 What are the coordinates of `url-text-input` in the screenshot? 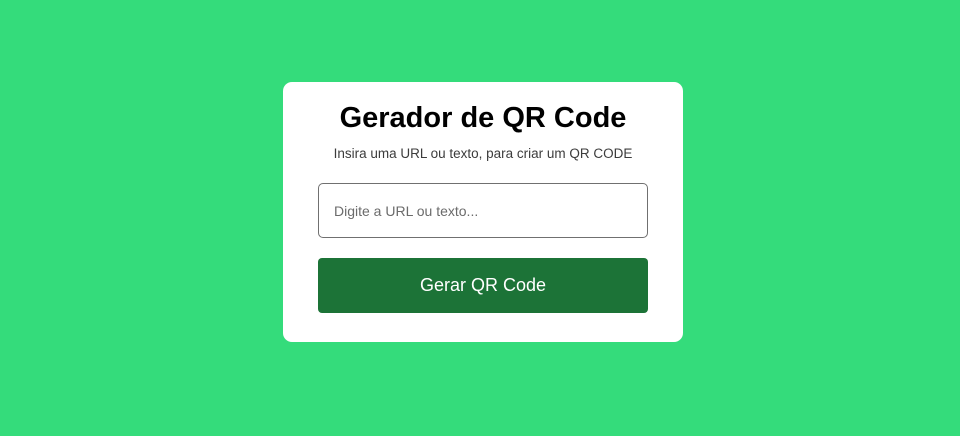 It's located at (483, 210).